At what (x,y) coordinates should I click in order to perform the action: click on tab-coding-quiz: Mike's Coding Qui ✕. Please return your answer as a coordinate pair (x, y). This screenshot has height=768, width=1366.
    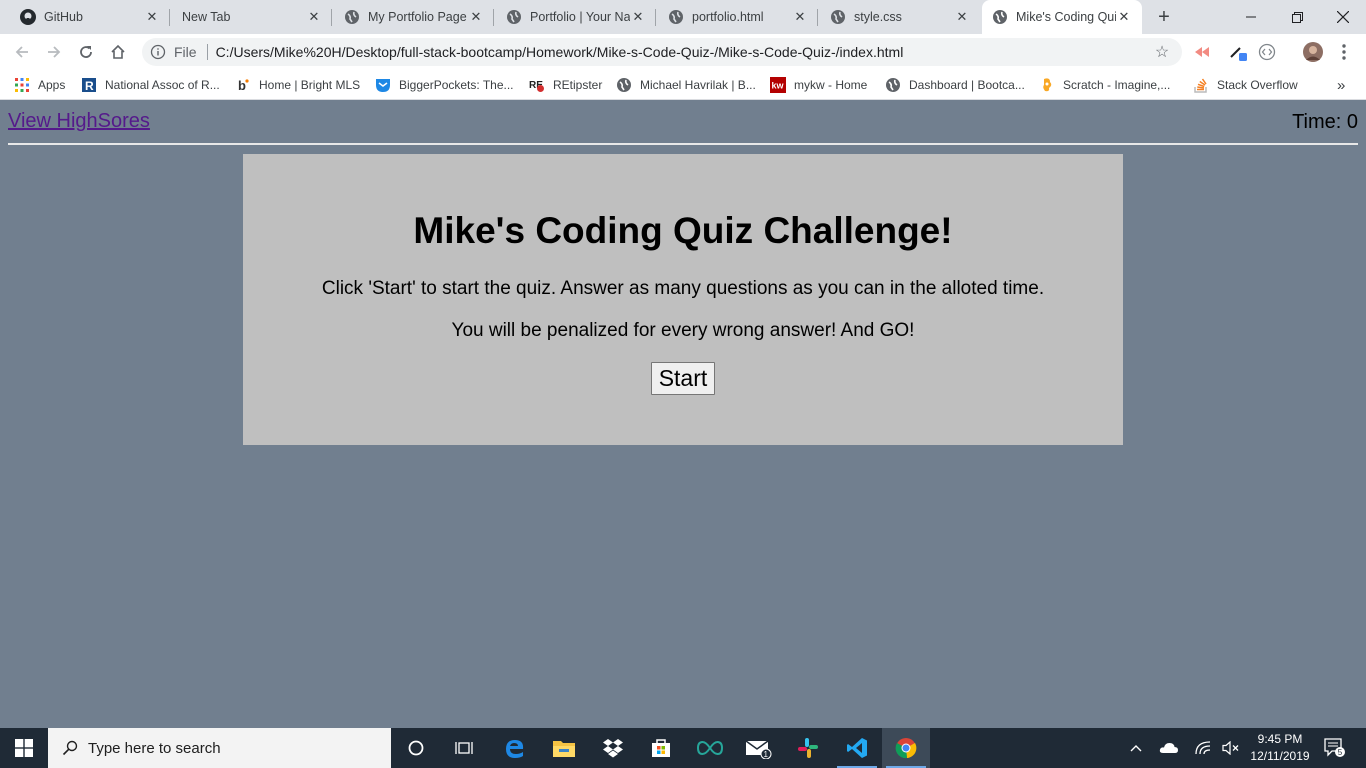
    Looking at the image, I should click on (1062, 17).